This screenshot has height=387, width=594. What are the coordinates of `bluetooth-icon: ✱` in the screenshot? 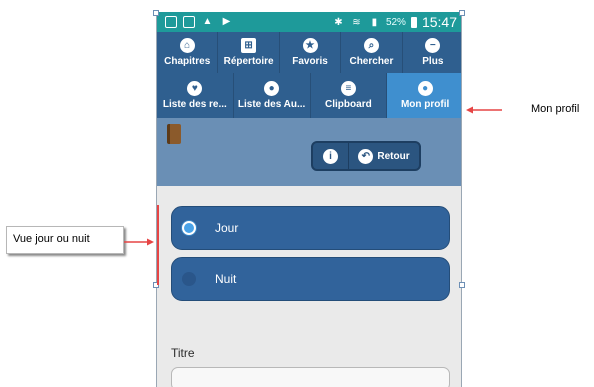 It's located at (338, 22).